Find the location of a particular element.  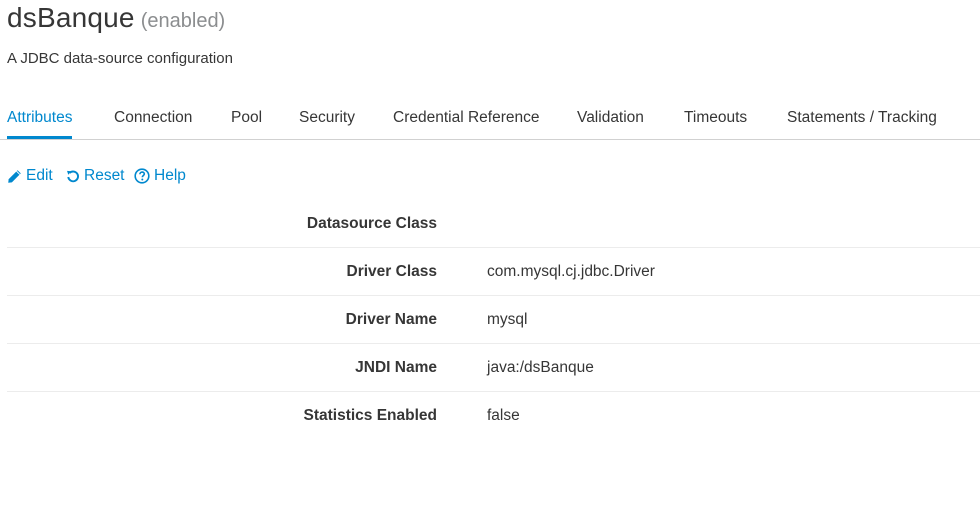

tab-timeouts: Timeouts is located at coordinates (715, 118).